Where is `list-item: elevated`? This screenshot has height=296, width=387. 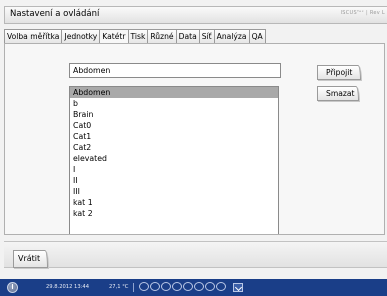 list-item: elevated is located at coordinates (174, 158).